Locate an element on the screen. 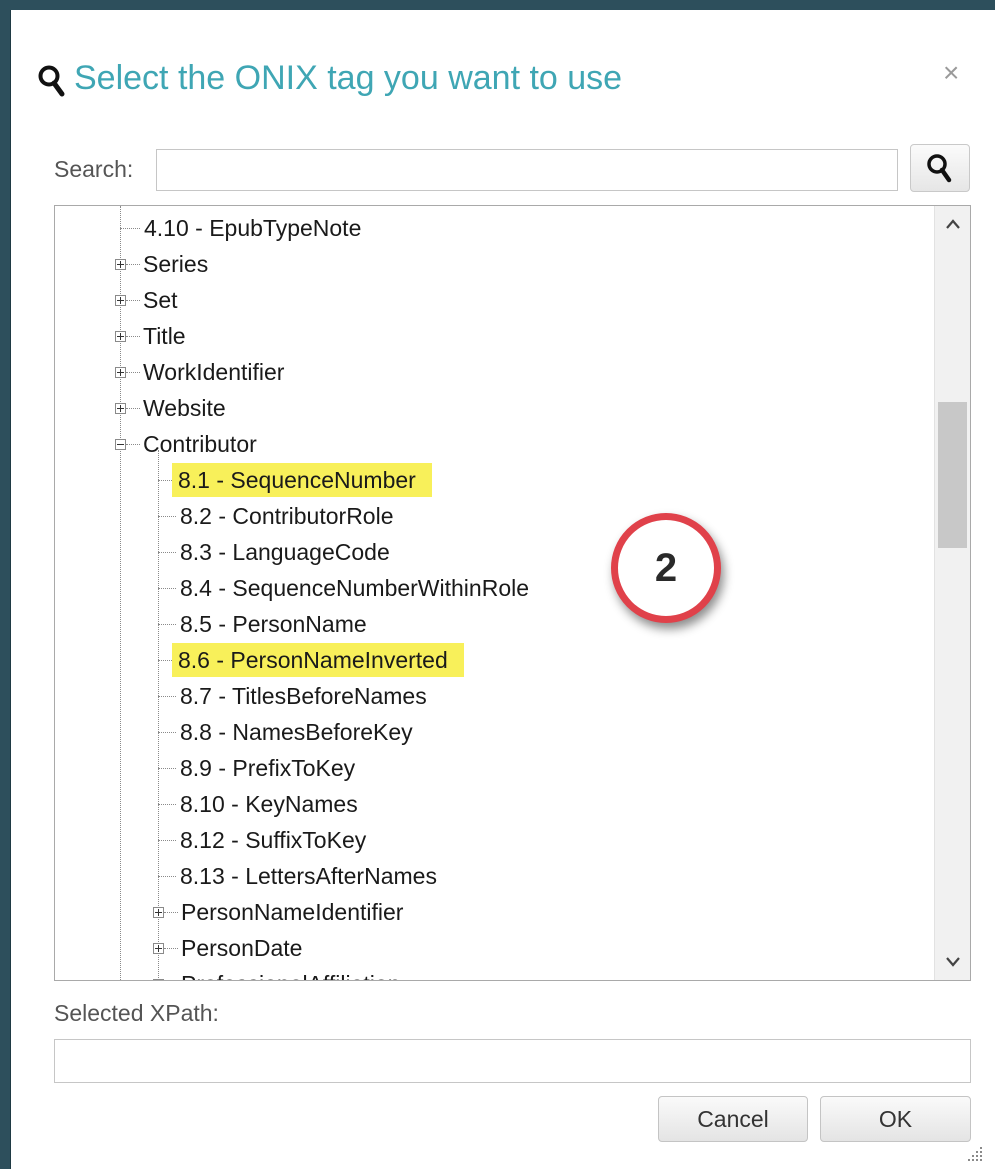  search-button is located at coordinates (940, 168).